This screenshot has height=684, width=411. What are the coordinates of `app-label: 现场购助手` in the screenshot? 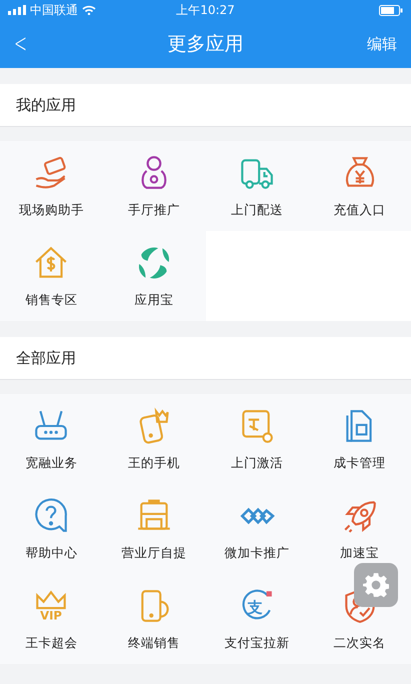 It's located at (51, 210).